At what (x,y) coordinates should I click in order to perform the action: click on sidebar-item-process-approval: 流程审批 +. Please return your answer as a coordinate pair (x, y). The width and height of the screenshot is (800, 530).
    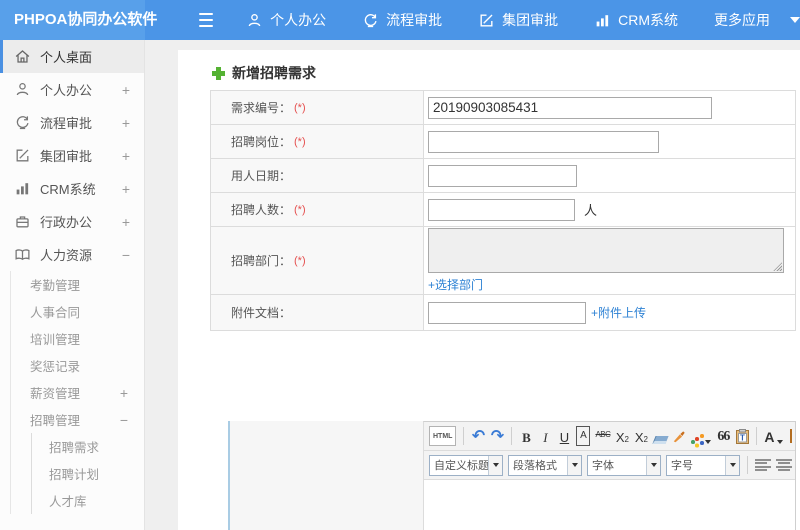
    Looking at the image, I should click on (72, 122).